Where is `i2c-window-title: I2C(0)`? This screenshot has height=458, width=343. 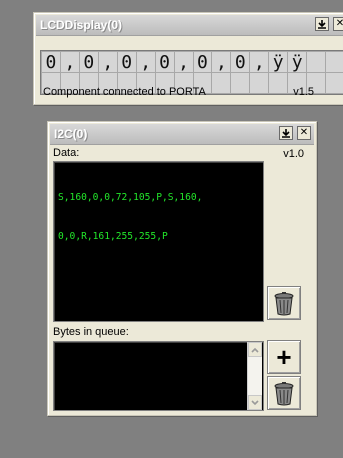 i2c-window-title: I2C(0) is located at coordinates (71, 134).